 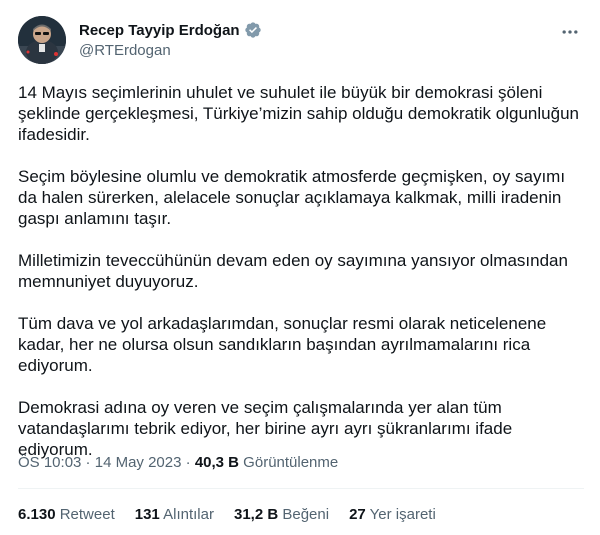 What do you see at coordinates (253, 30) in the screenshot?
I see `verified-badge-icon` at bounding box center [253, 30].